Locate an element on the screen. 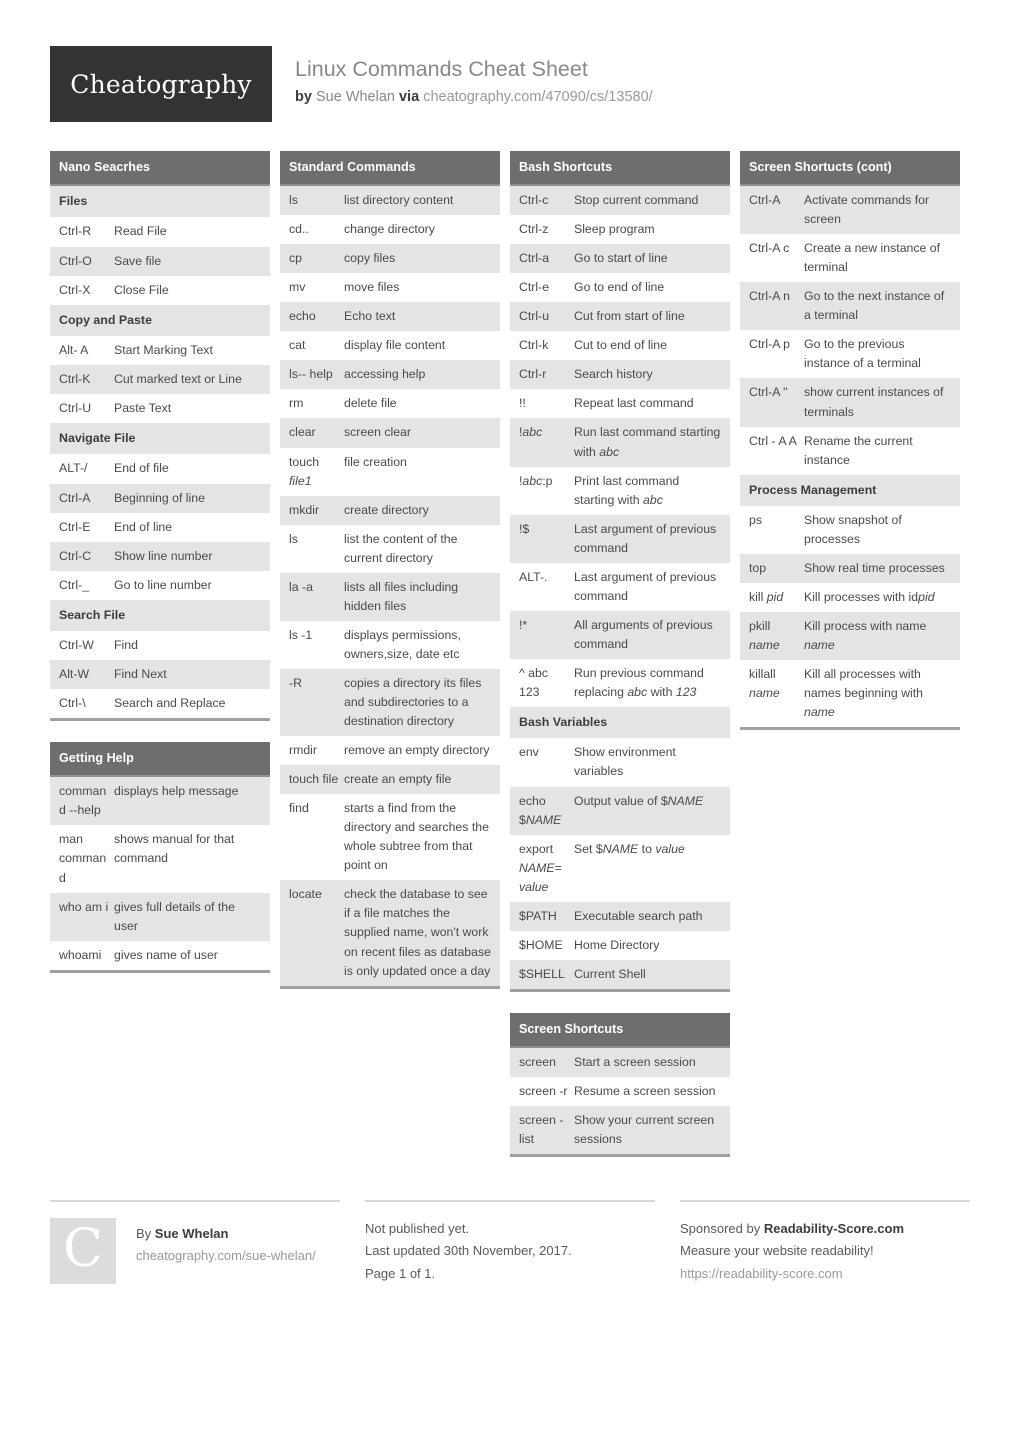 Image resolution: width=1020 pixels, height=1443 pixels. block-title: Screen Shortucts (cont) is located at coordinates (850, 169).